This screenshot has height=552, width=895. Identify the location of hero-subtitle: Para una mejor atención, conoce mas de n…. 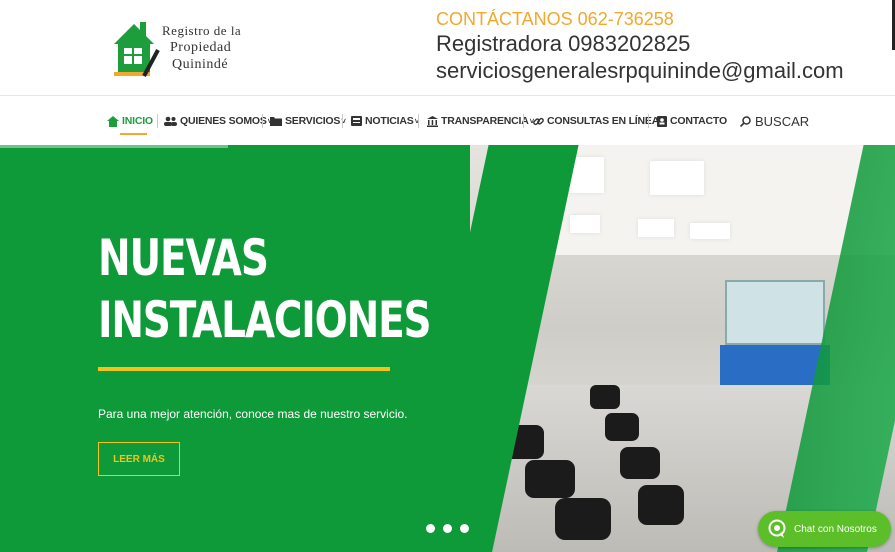
(253, 414).